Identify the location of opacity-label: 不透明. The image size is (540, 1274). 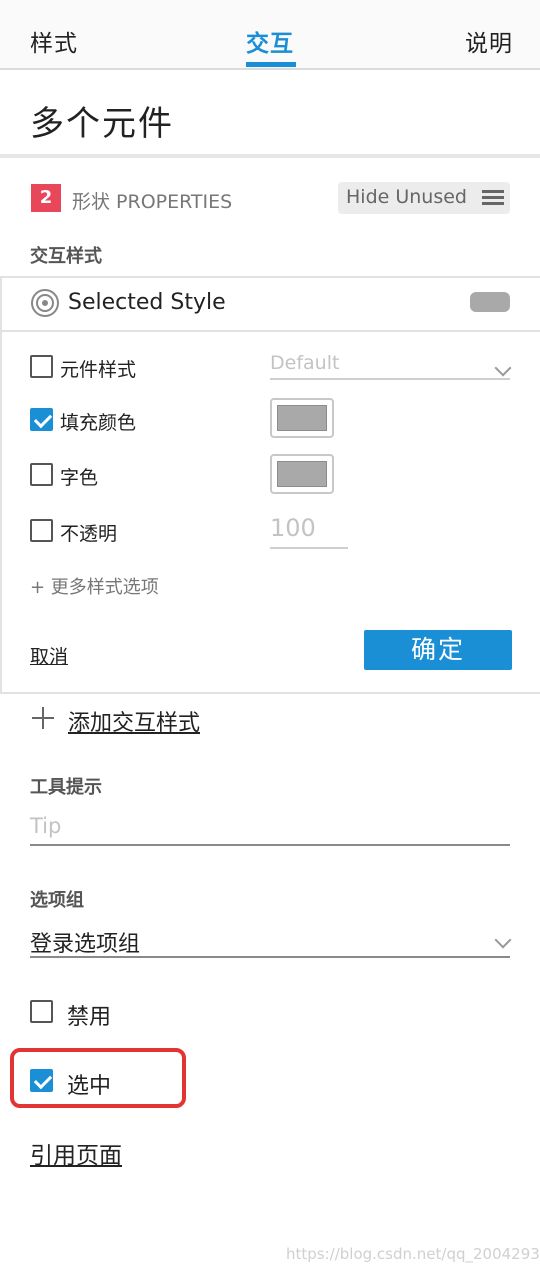
(89, 534).